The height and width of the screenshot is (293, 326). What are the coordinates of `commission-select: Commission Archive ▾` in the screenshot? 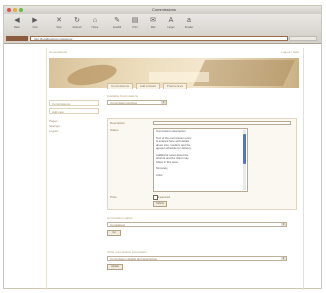 It's located at (137, 102).